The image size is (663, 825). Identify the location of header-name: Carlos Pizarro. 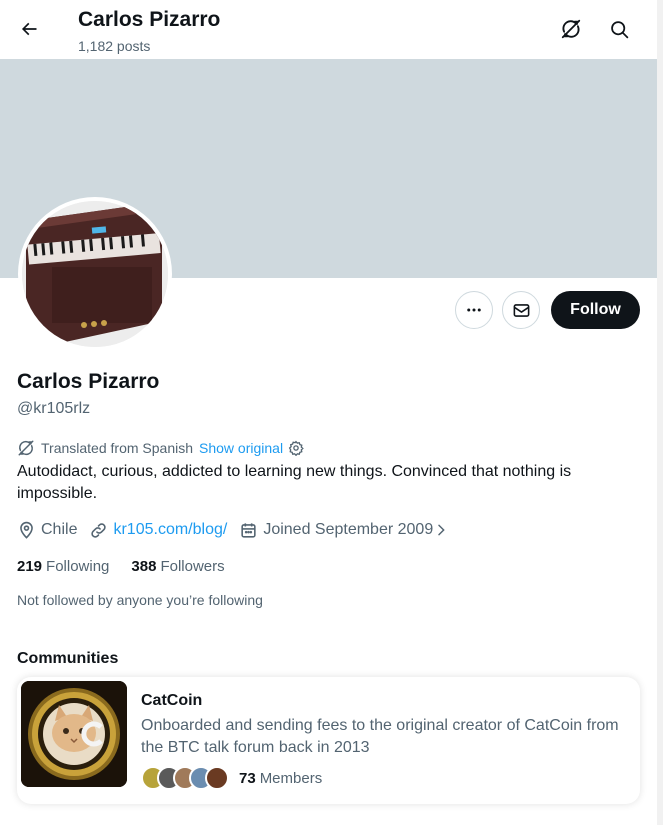
(149, 19).